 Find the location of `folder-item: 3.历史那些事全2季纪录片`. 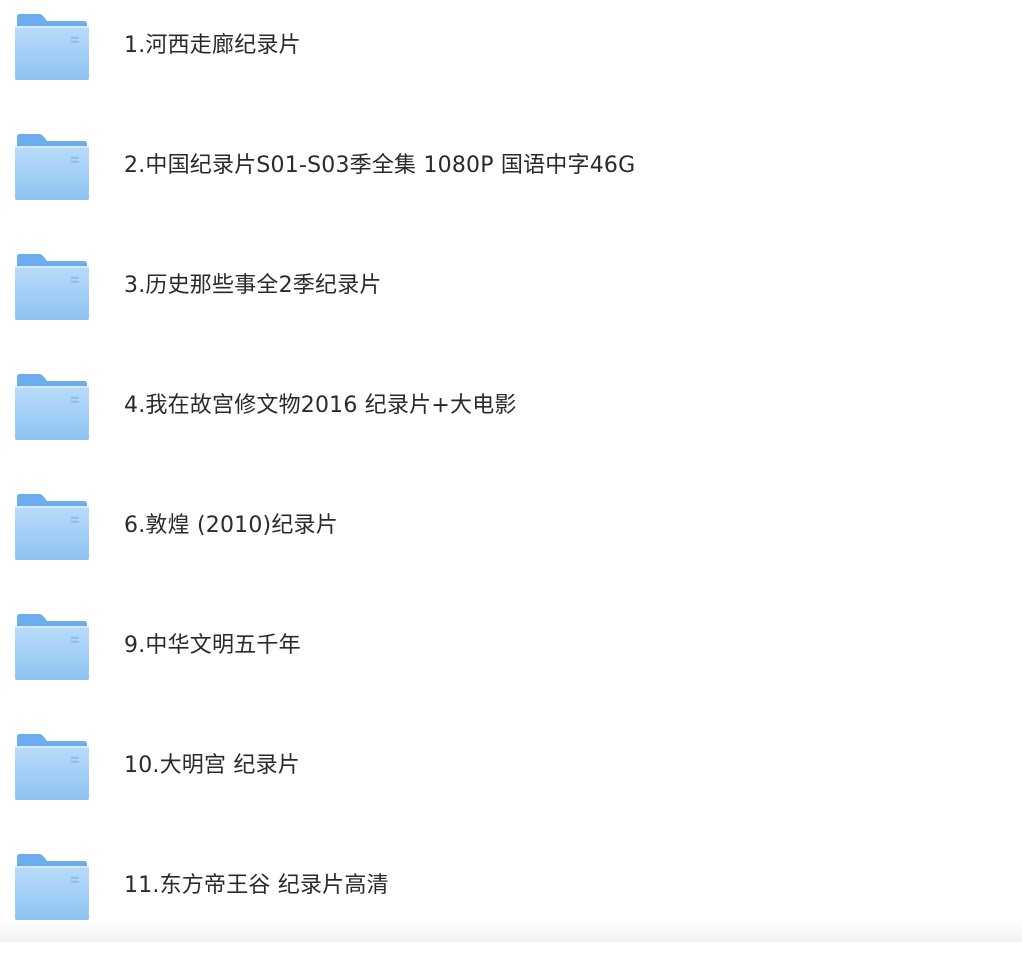

folder-item: 3.历史那些事全2季纪录片 is located at coordinates (511, 300).